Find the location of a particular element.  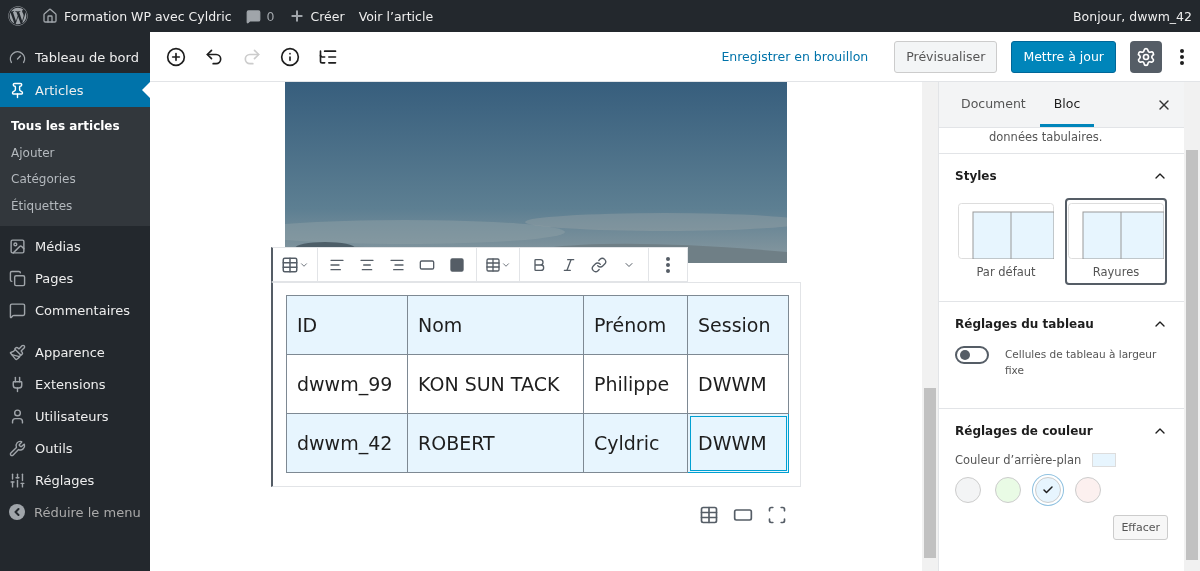

info-icon is located at coordinates (290, 56).